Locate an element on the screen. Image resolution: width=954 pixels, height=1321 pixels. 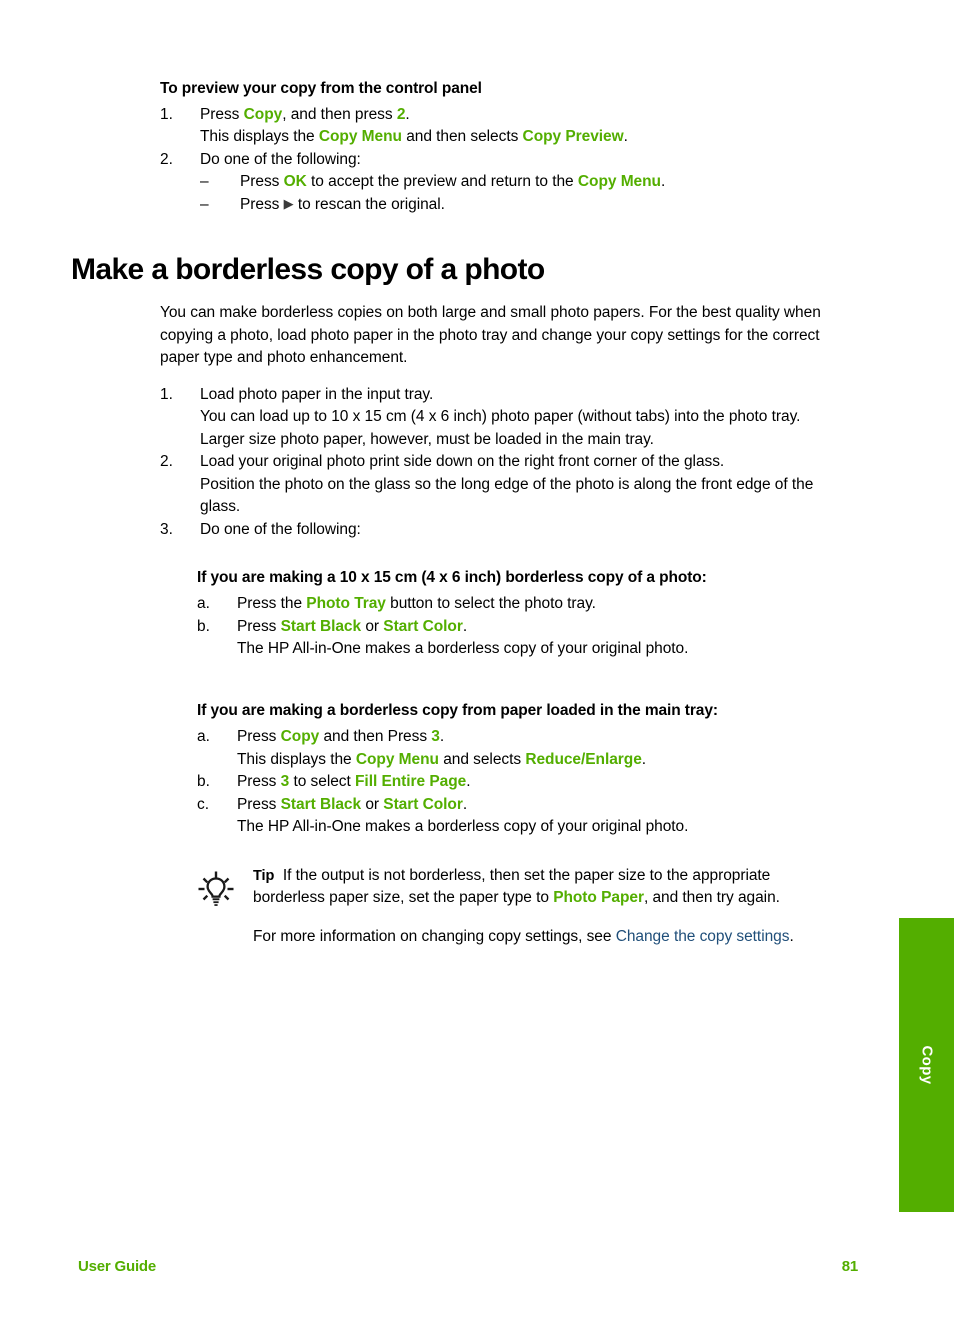
list-item: 3. Do one of the following: is located at coordinates (503, 530).